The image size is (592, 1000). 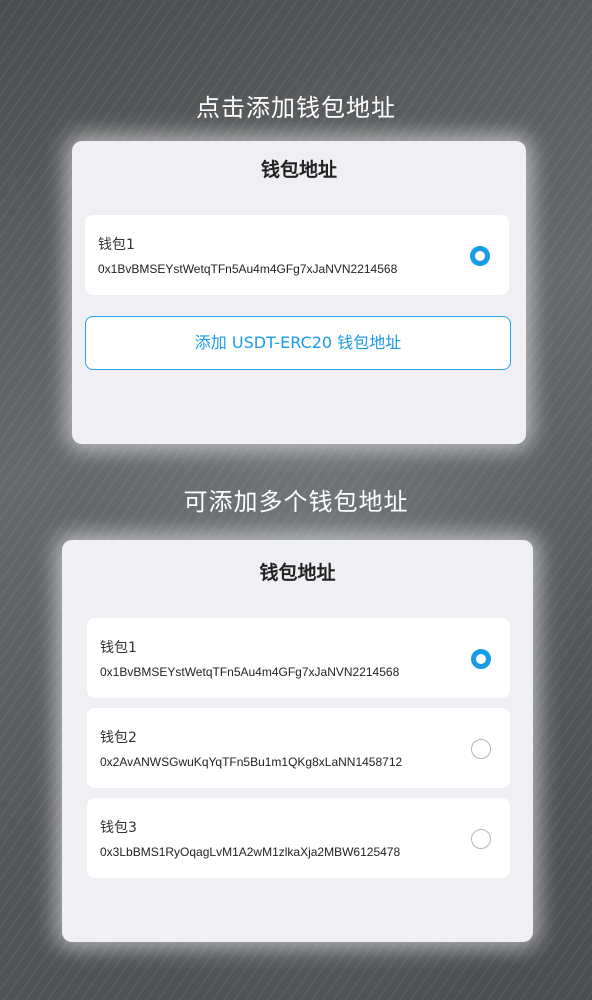 I want to click on section1-heading: 点击添加钱包地址, so click(x=296, y=108).